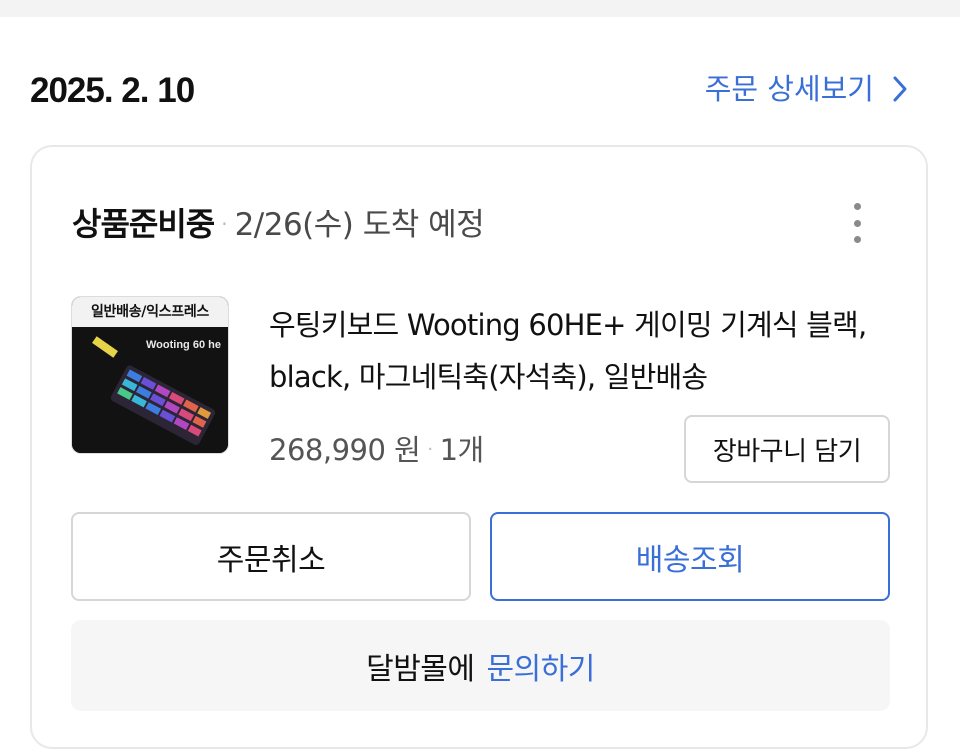  I want to click on product-thumbnail: 일반배송/익스프레스 Wooting 60 he, so click(150, 375).